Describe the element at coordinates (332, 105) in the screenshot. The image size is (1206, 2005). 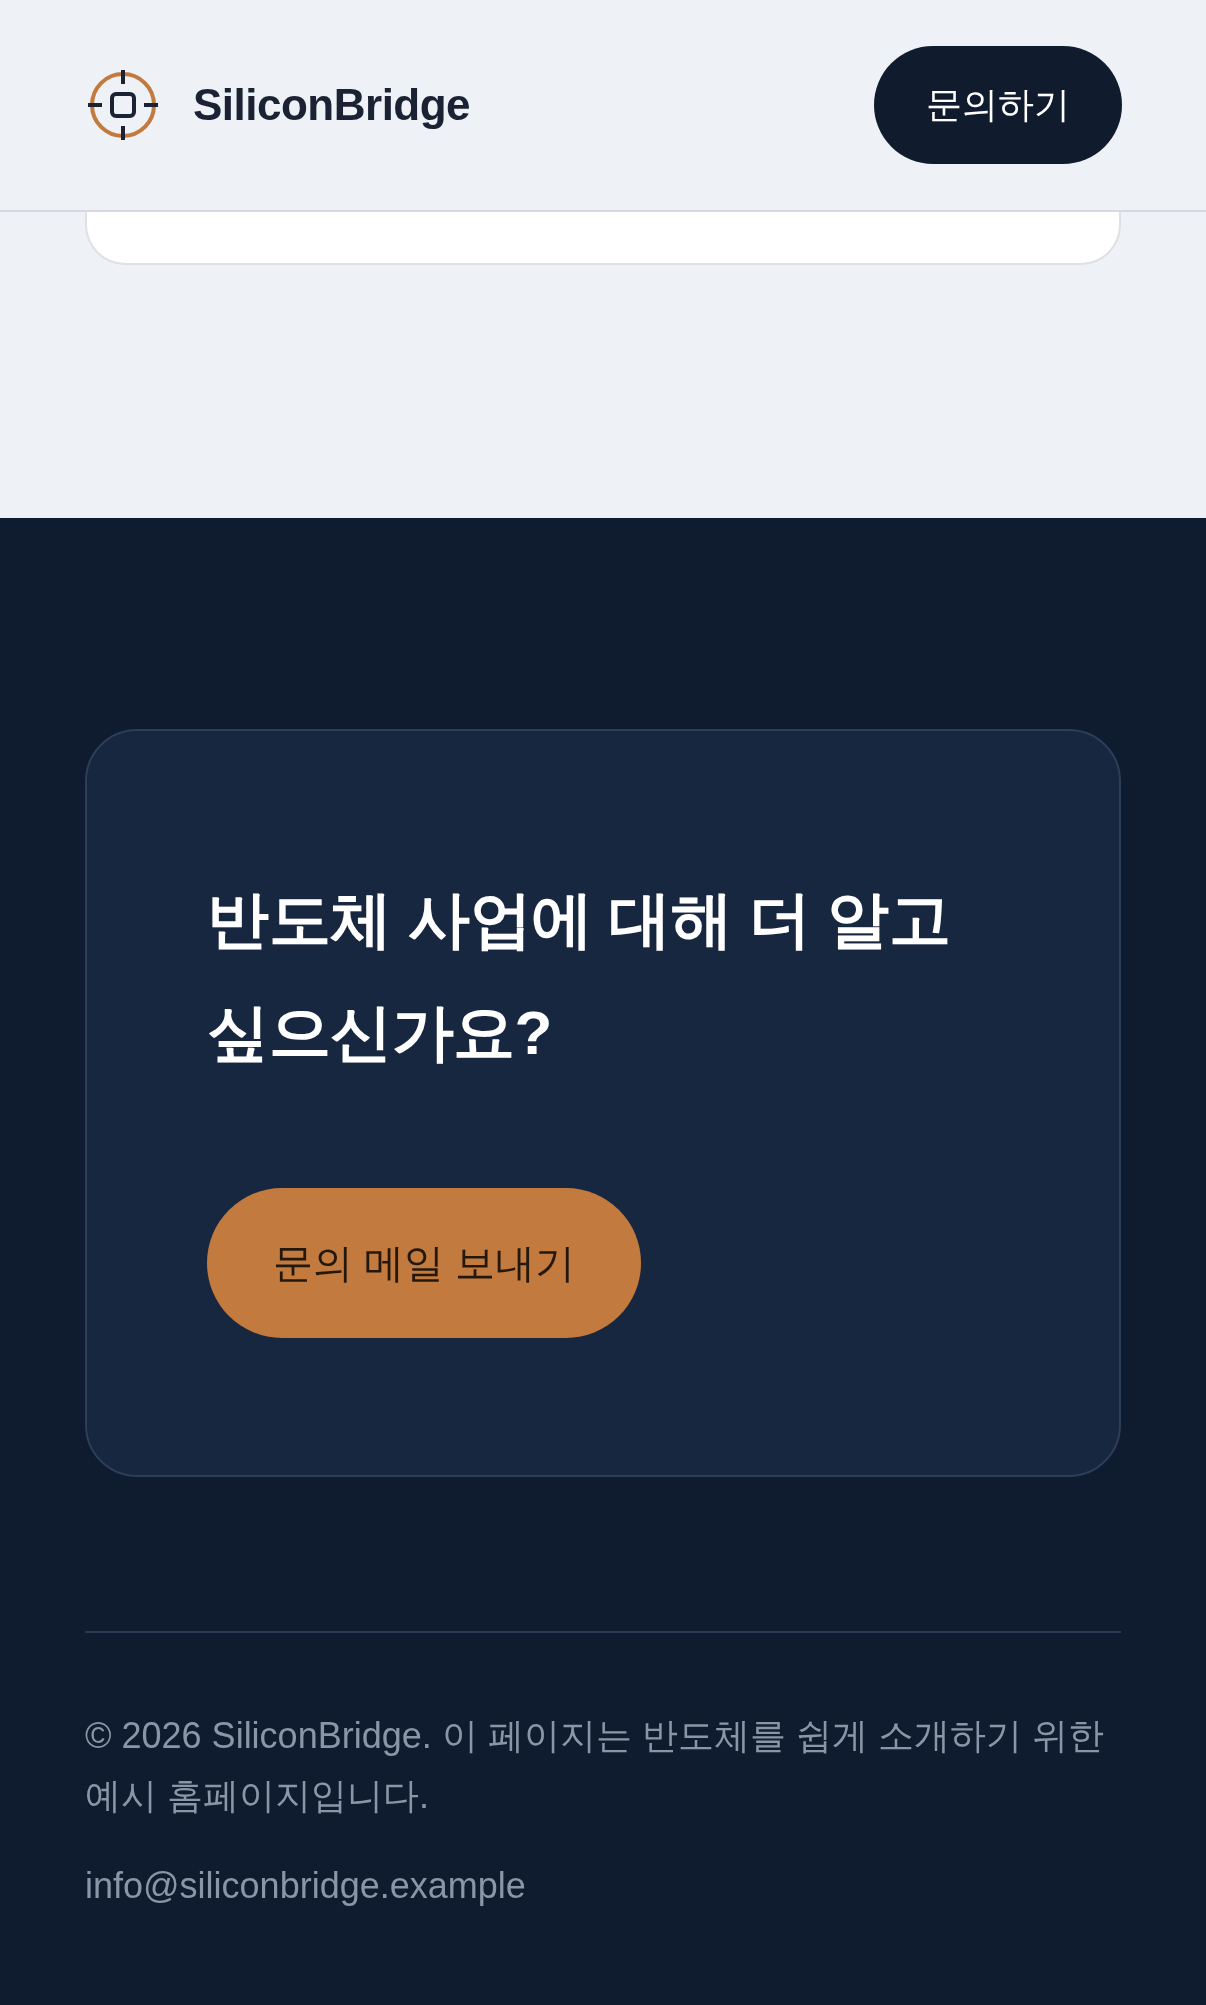
I see `brand-name: SiliconBridge` at that location.